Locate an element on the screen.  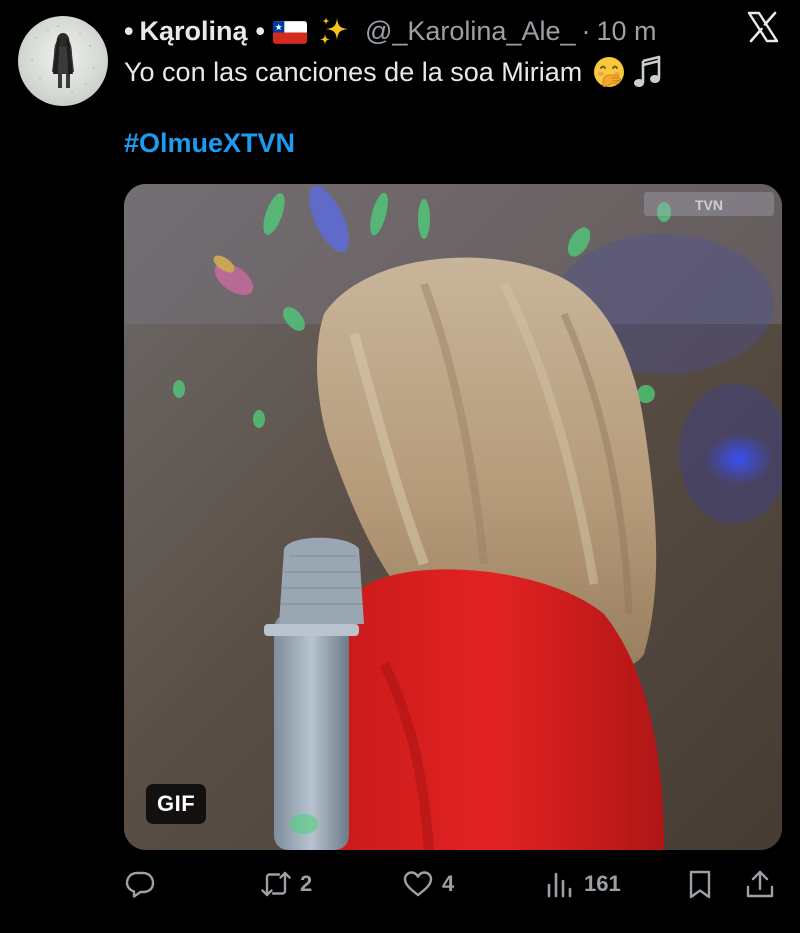
reply-button is located at coordinates (144, 884).